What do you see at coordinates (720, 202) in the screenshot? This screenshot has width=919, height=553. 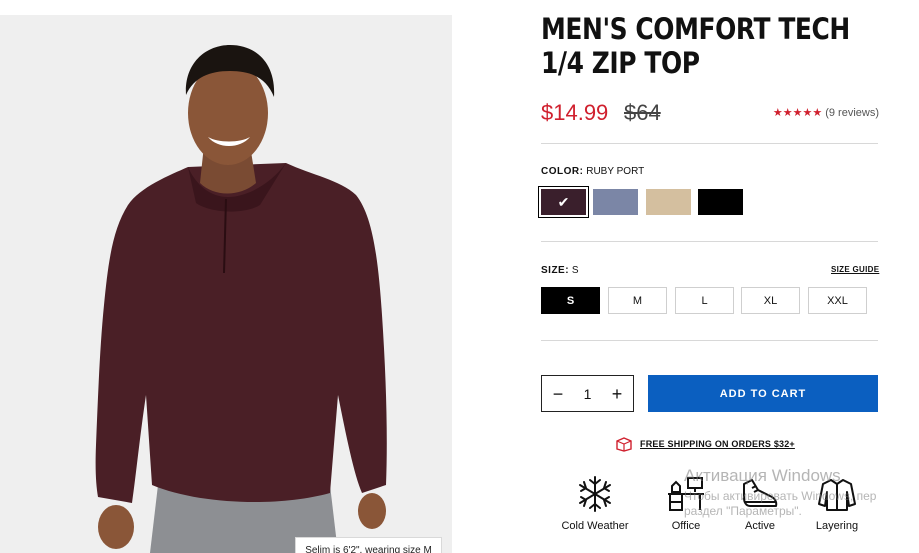 I see `swatch-black` at bounding box center [720, 202].